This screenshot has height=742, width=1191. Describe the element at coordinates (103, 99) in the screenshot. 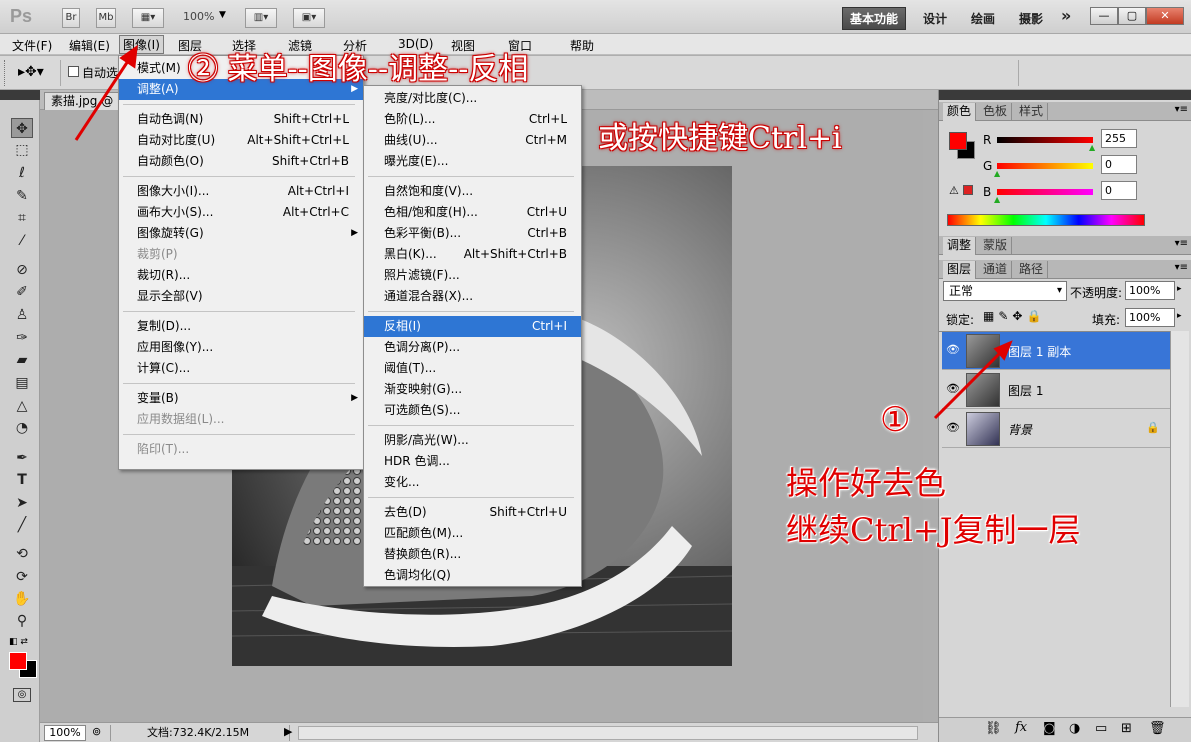

I see `arrow-to-image-menu` at that location.